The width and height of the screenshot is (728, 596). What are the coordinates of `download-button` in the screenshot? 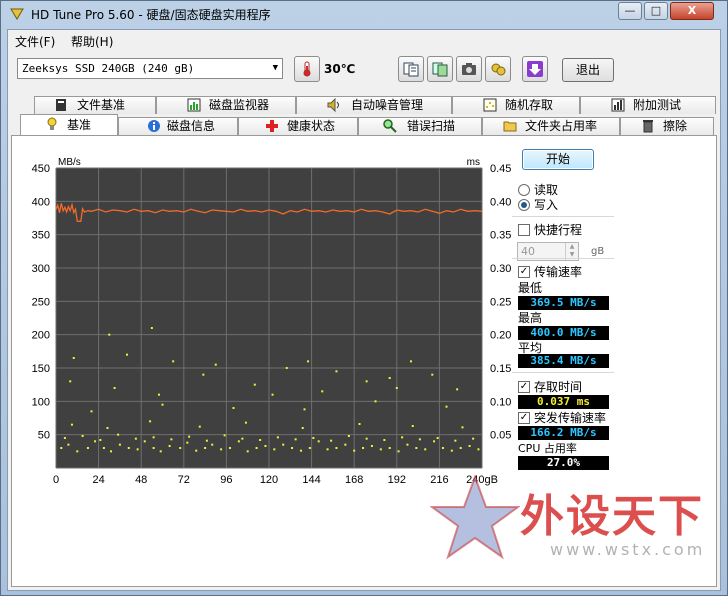 It's located at (535, 69).